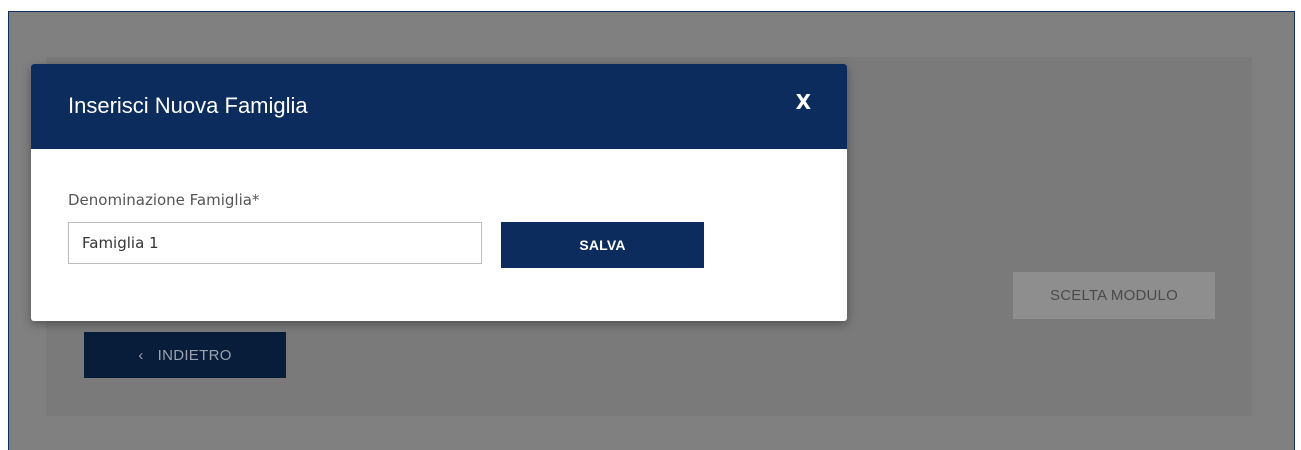 This screenshot has width=1301, height=450. Describe the element at coordinates (188, 105) in the screenshot. I see `modal-title: Inserisci Nuova Famiglia` at that location.